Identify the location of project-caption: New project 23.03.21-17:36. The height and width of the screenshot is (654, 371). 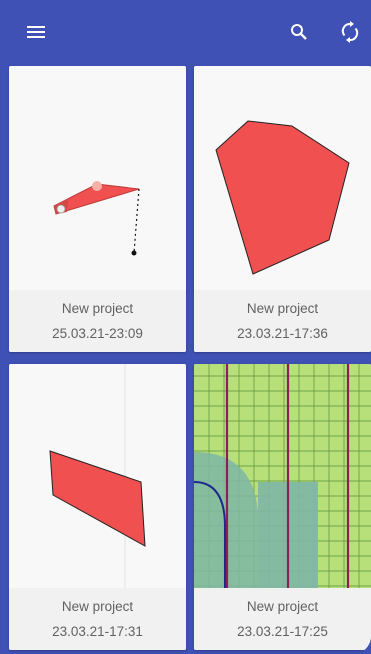
(282, 321).